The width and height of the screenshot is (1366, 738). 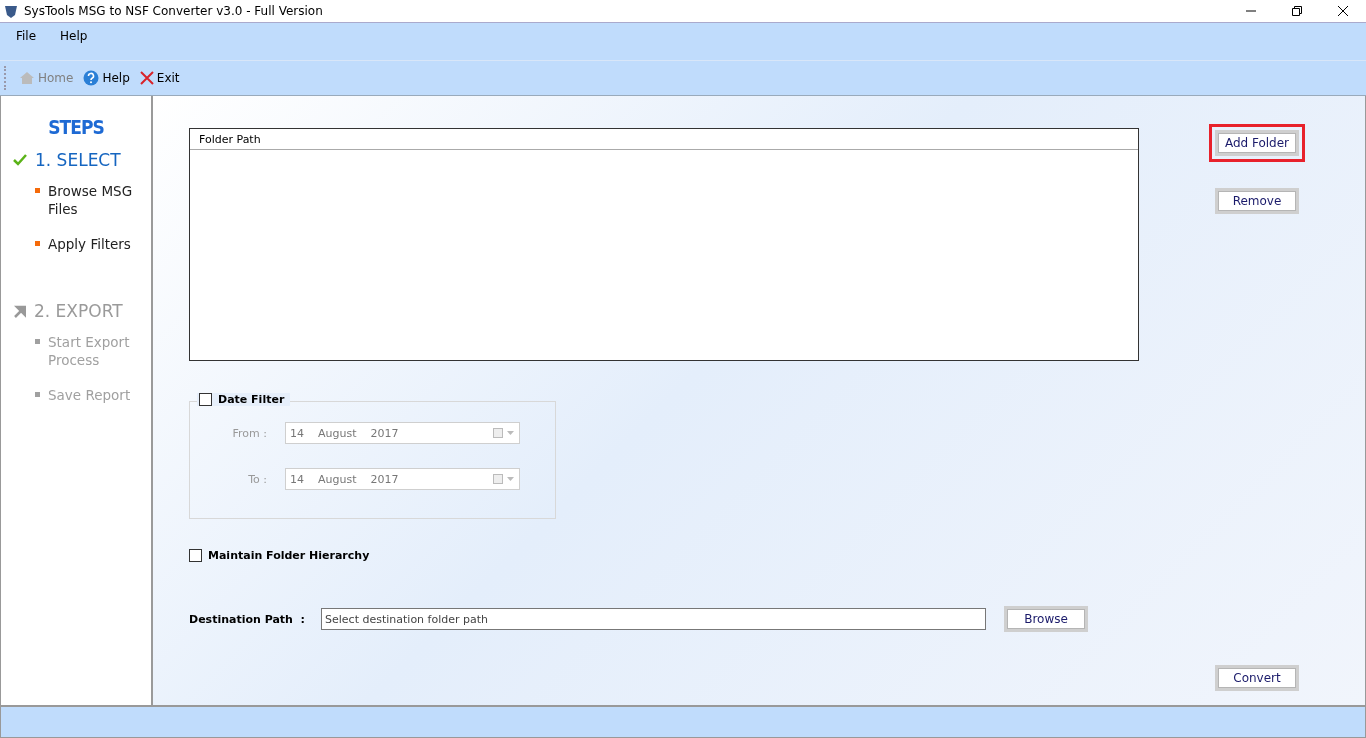 I want to click on toolbar-button: Help, so click(x=106, y=78).